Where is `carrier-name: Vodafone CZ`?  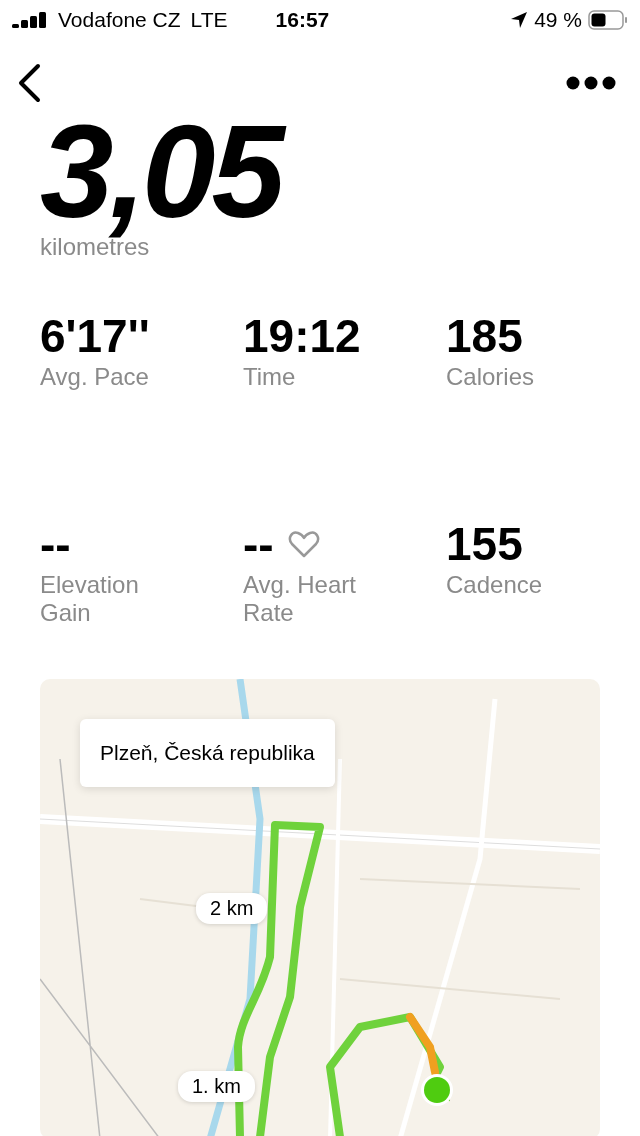 carrier-name: Vodafone CZ is located at coordinates (119, 20).